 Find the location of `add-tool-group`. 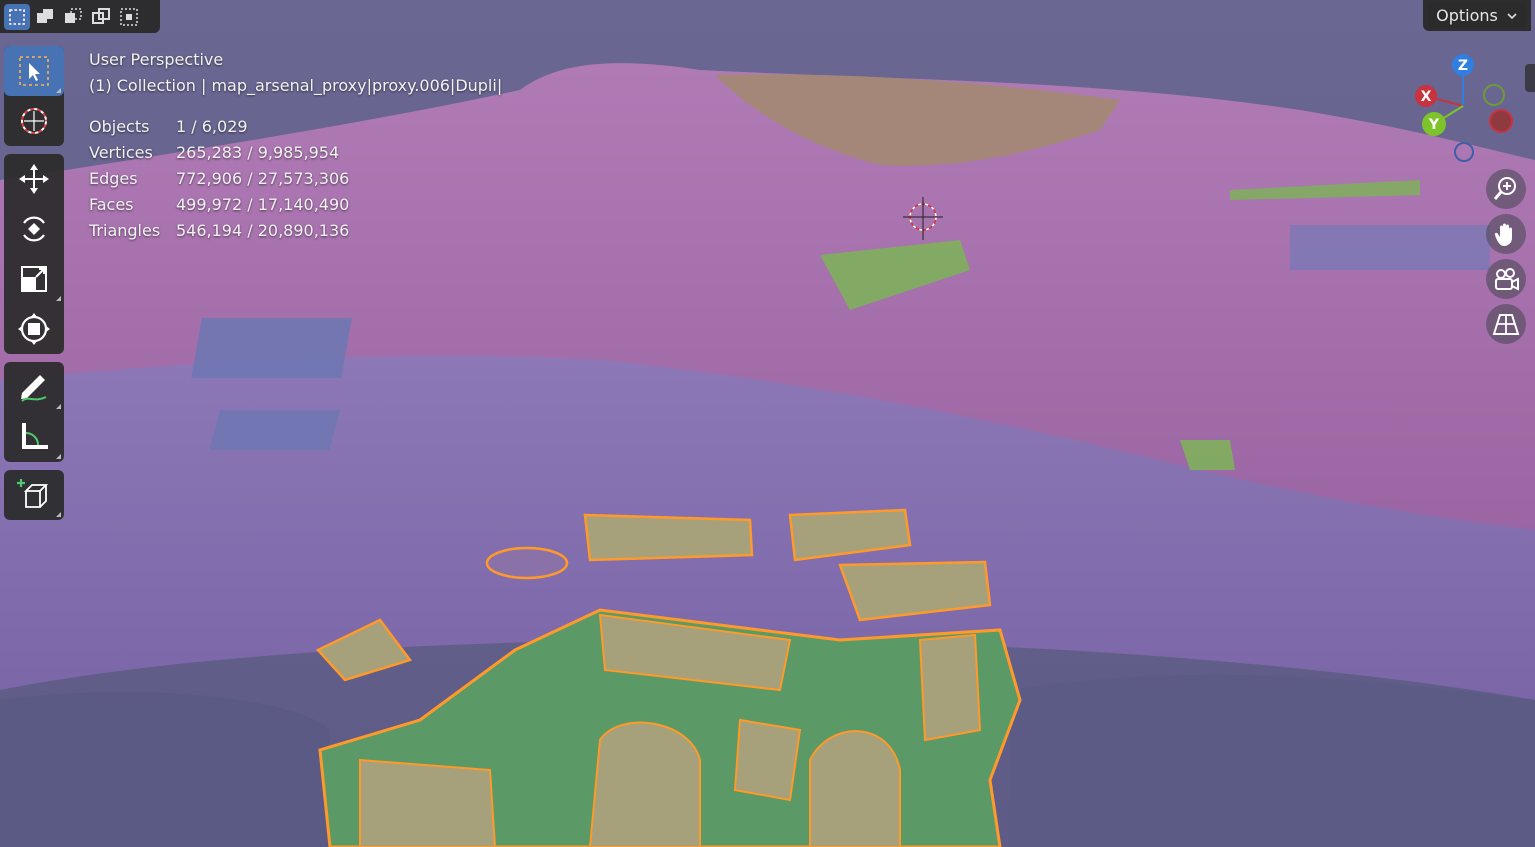

add-tool-group is located at coordinates (34, 495).